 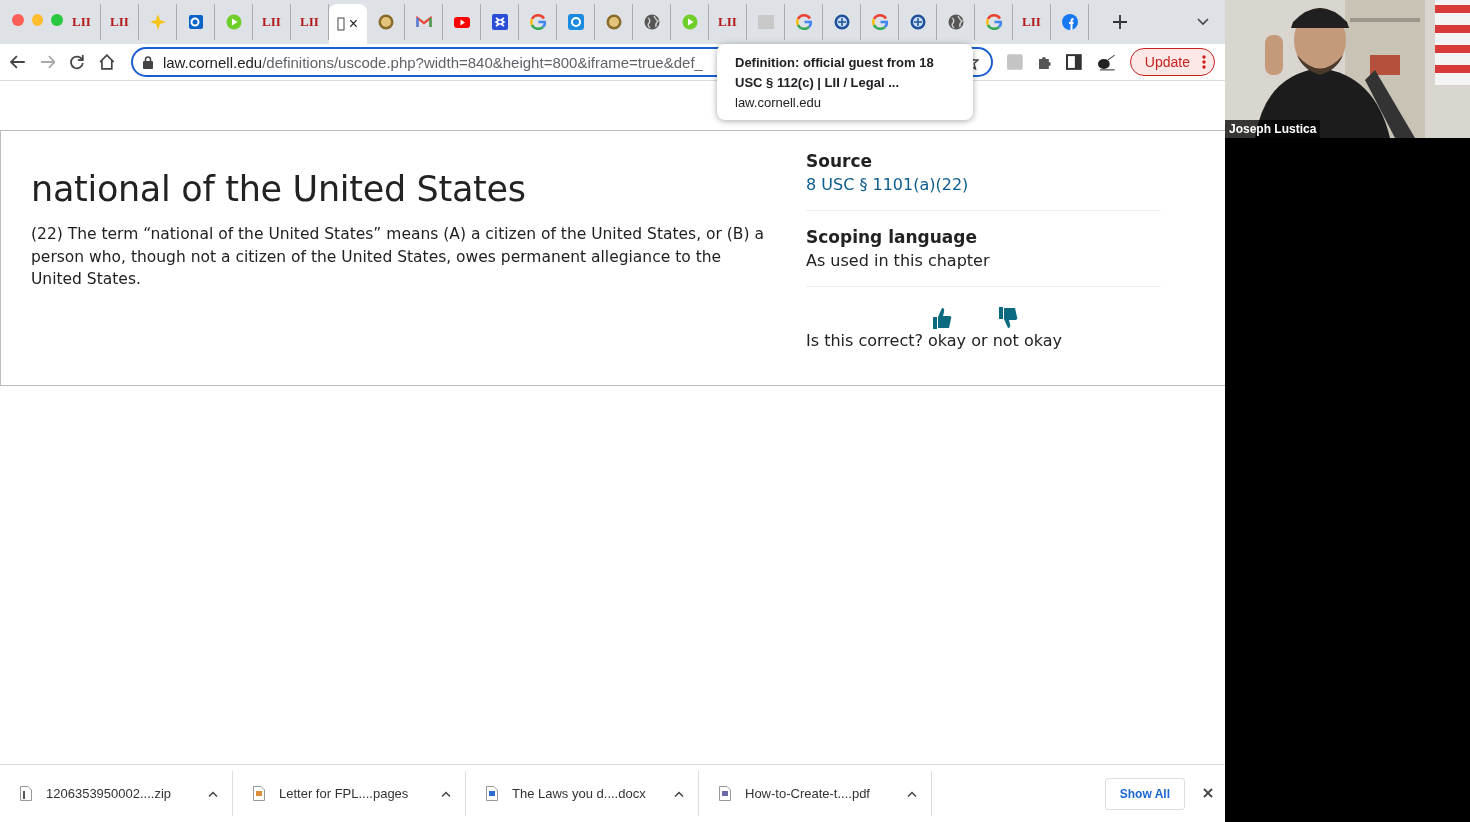 I want to click on definition-text: (22) The term “national of the United States” means (A) a citizen of the United States, or (B) a person who, though not a citizen of the United States, owes permanent allegiance to the United States., so click(x=398, y=257).